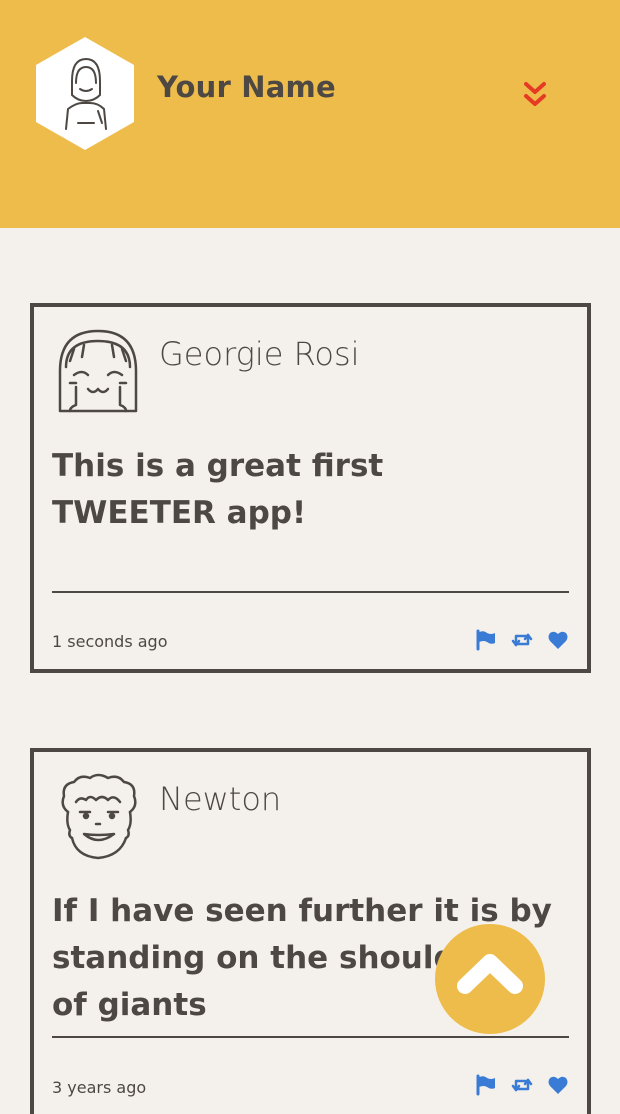  What do you see at coordinates (98, 371) in the screenshot?
I see `girl-avatar-icon` at bounding box center [98, 371].